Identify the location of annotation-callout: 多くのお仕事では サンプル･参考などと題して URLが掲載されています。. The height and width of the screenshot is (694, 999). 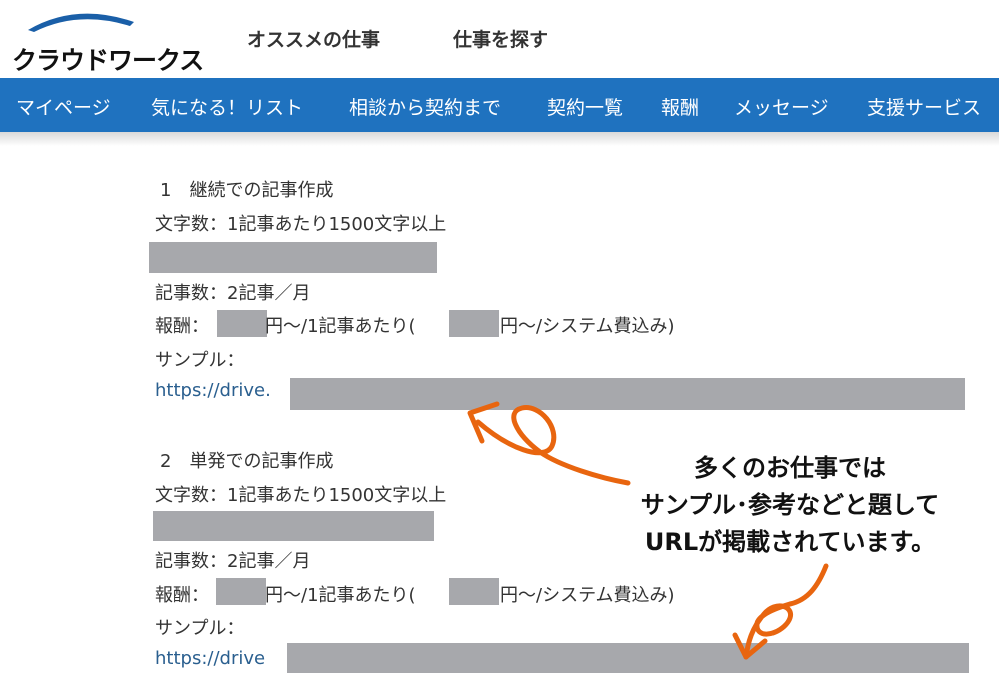
(790, 505).